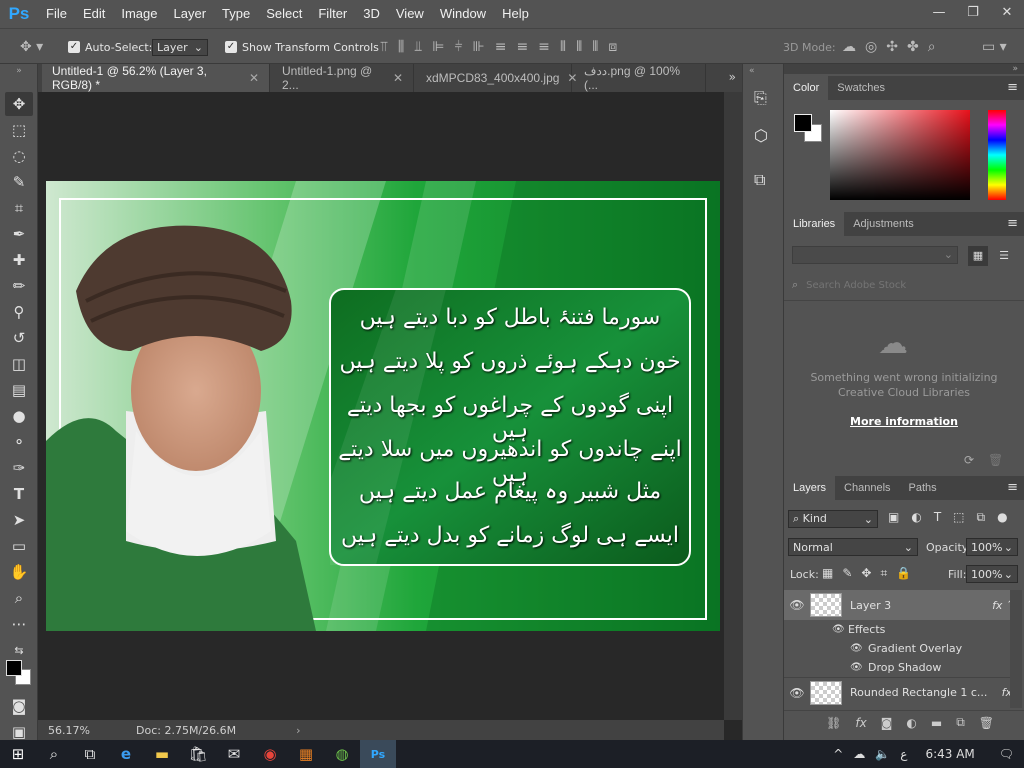  Describe the element at coordinates (19, 442) in the screenshot. I see `dodge-tool-icon: ⚬` at that location.